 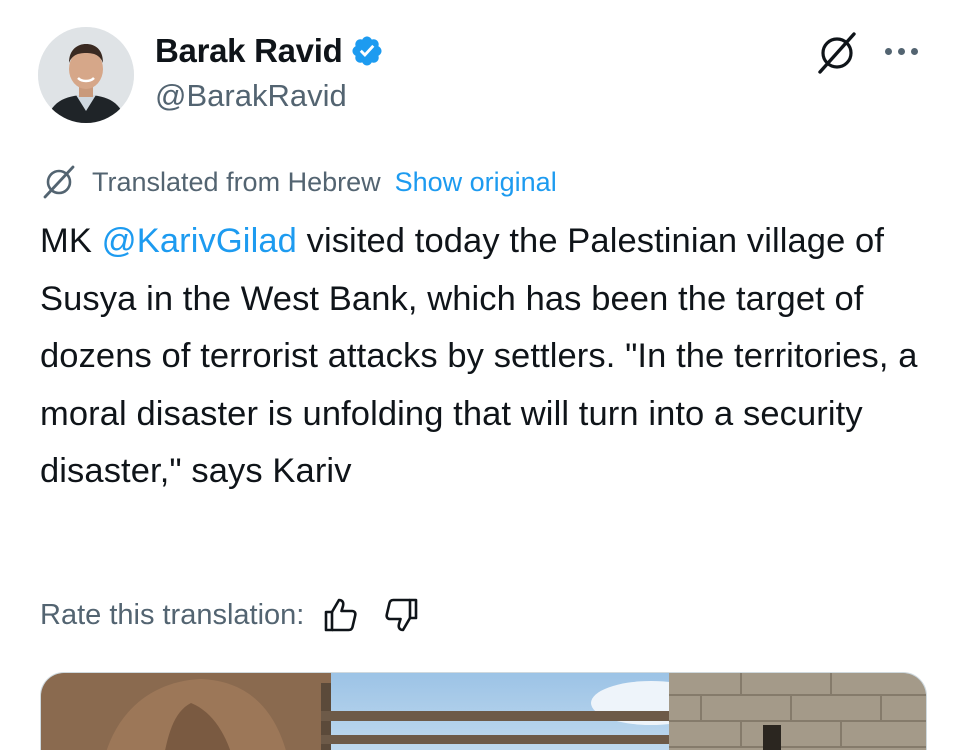 I want to click on thumbs-down-icon, so click(x=402, y=615).